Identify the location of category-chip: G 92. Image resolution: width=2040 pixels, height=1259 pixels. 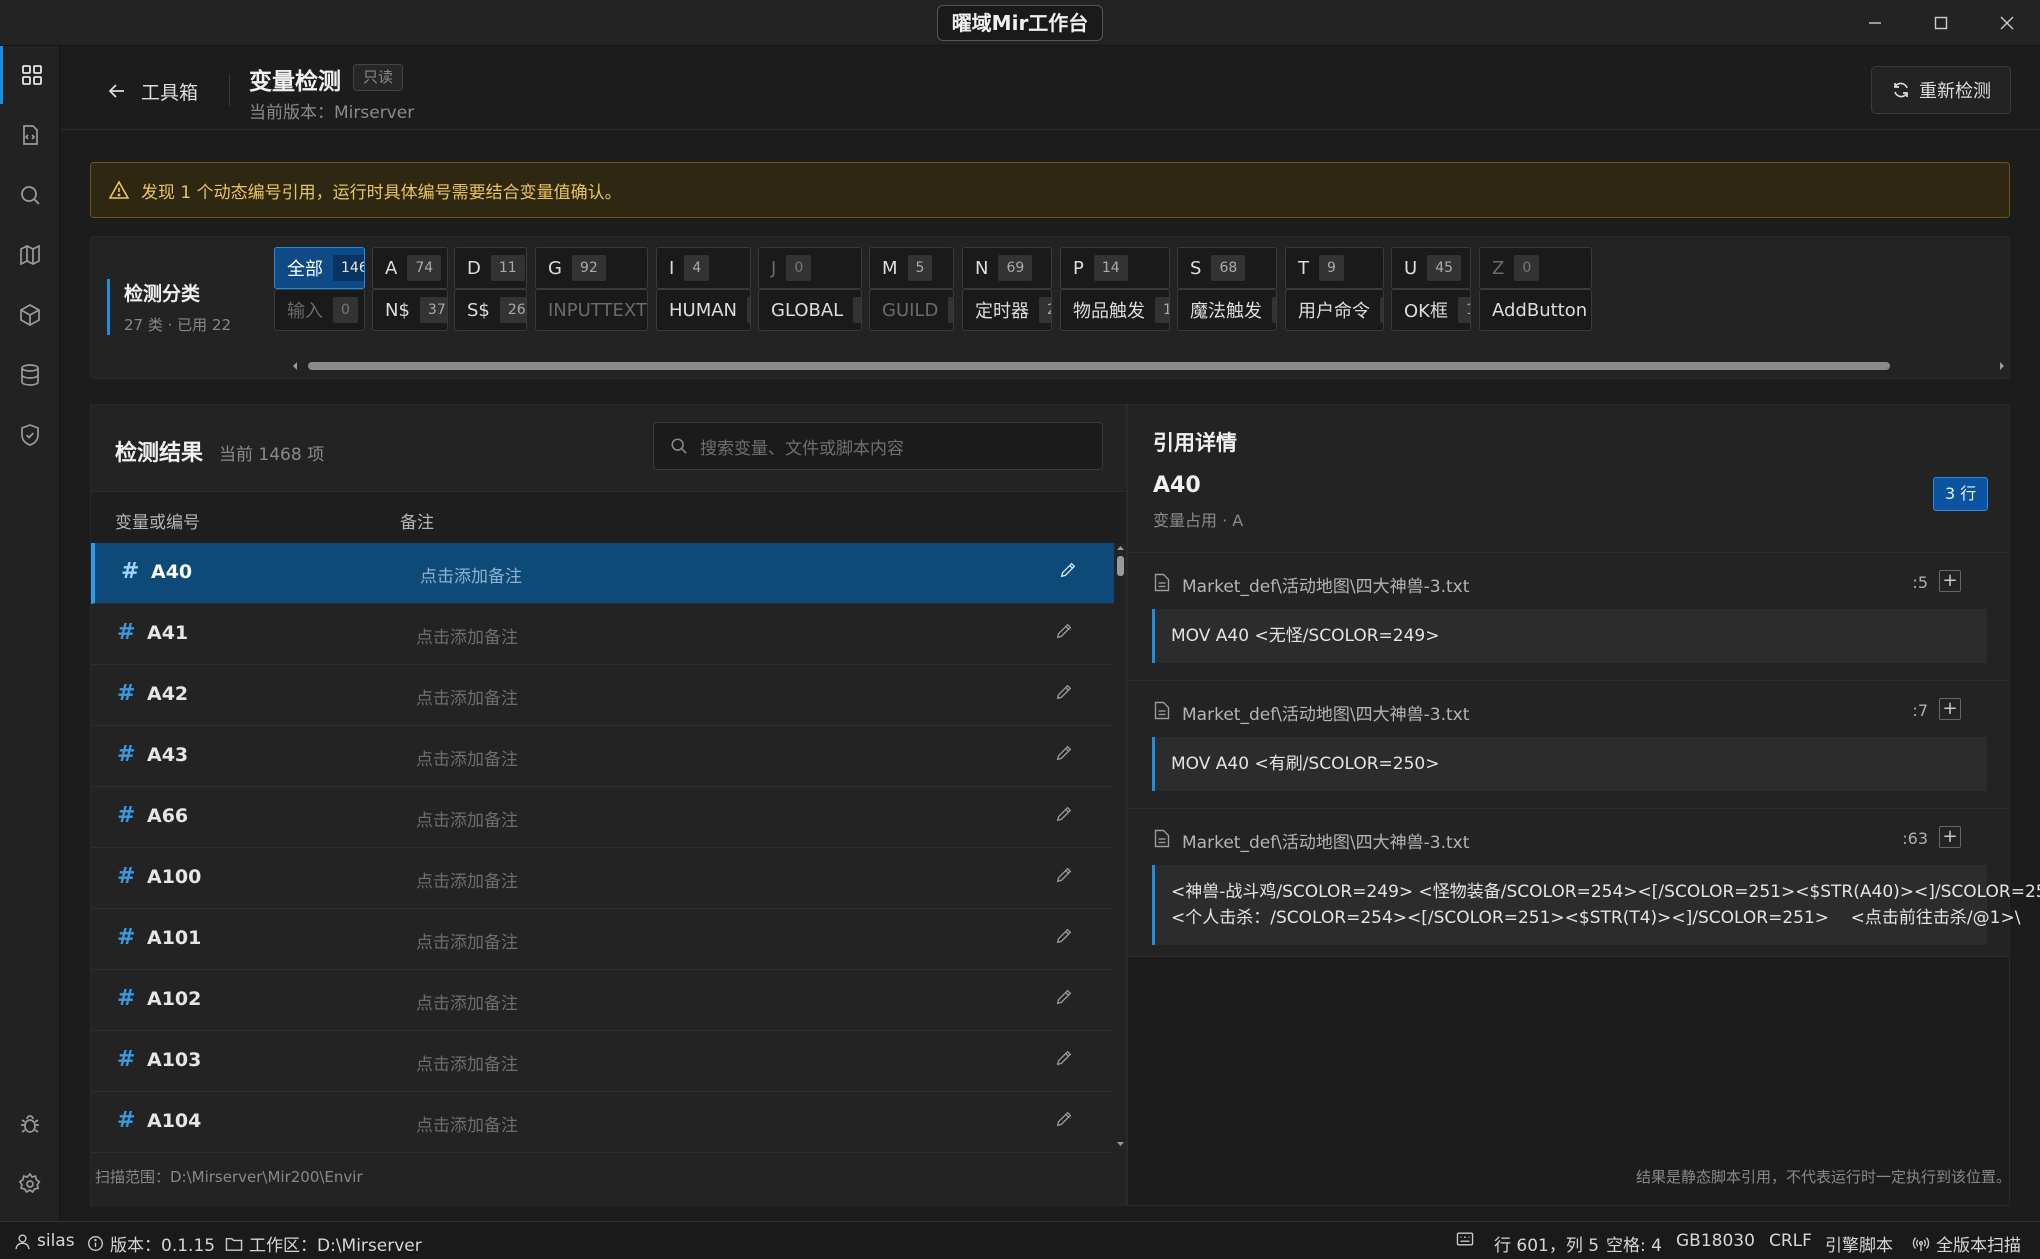
(591, 268).